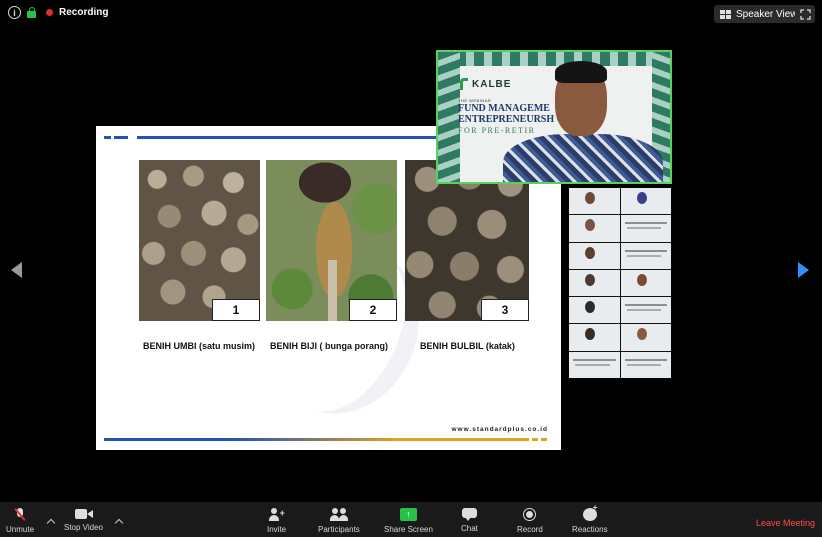 The height and width of the screenshot is (537, 822). Describe the element at coordinates (84, 12) in the screenshot. I see `recording-label: Recording` at that location.